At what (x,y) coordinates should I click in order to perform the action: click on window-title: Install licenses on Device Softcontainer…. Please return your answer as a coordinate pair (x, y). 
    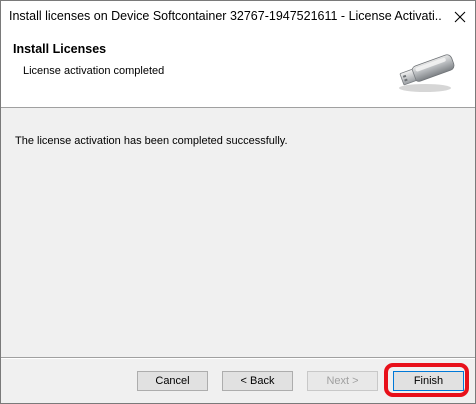
    Looking at the image, I should click on (225, 16).